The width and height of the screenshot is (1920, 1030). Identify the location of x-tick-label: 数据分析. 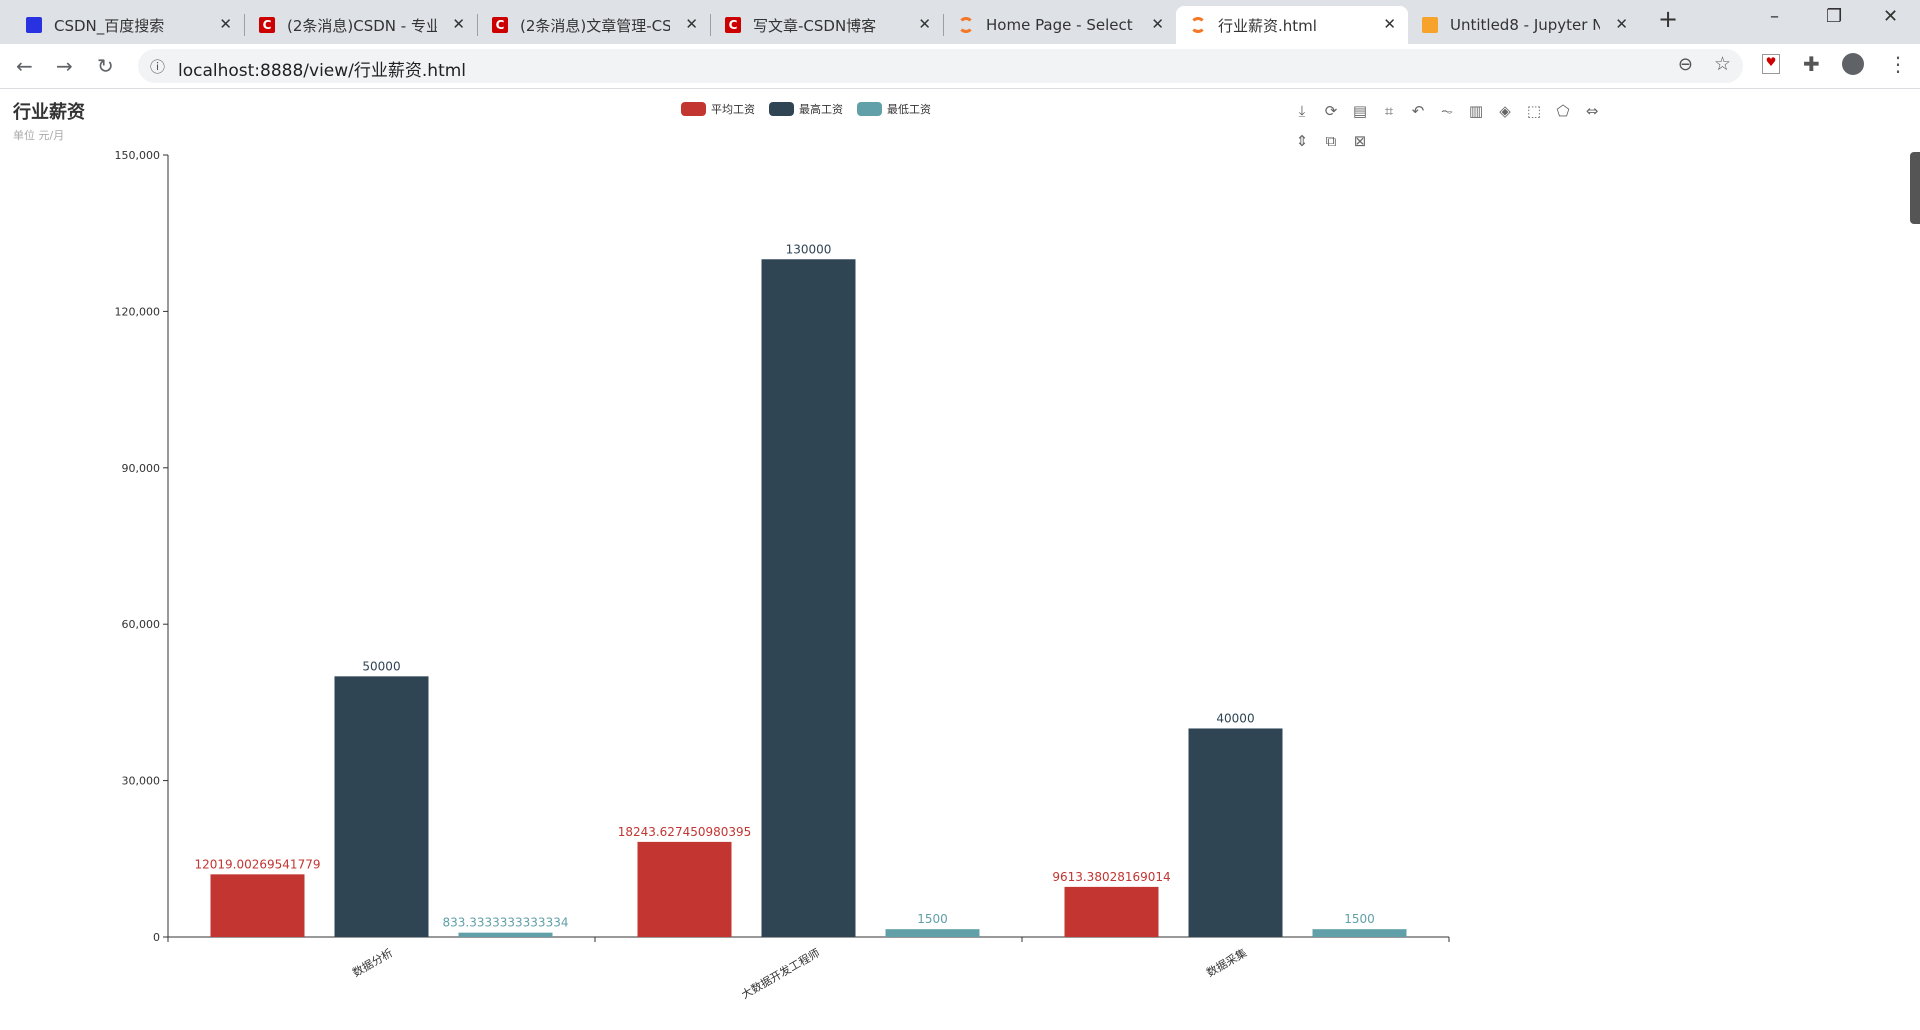
(372, 962).